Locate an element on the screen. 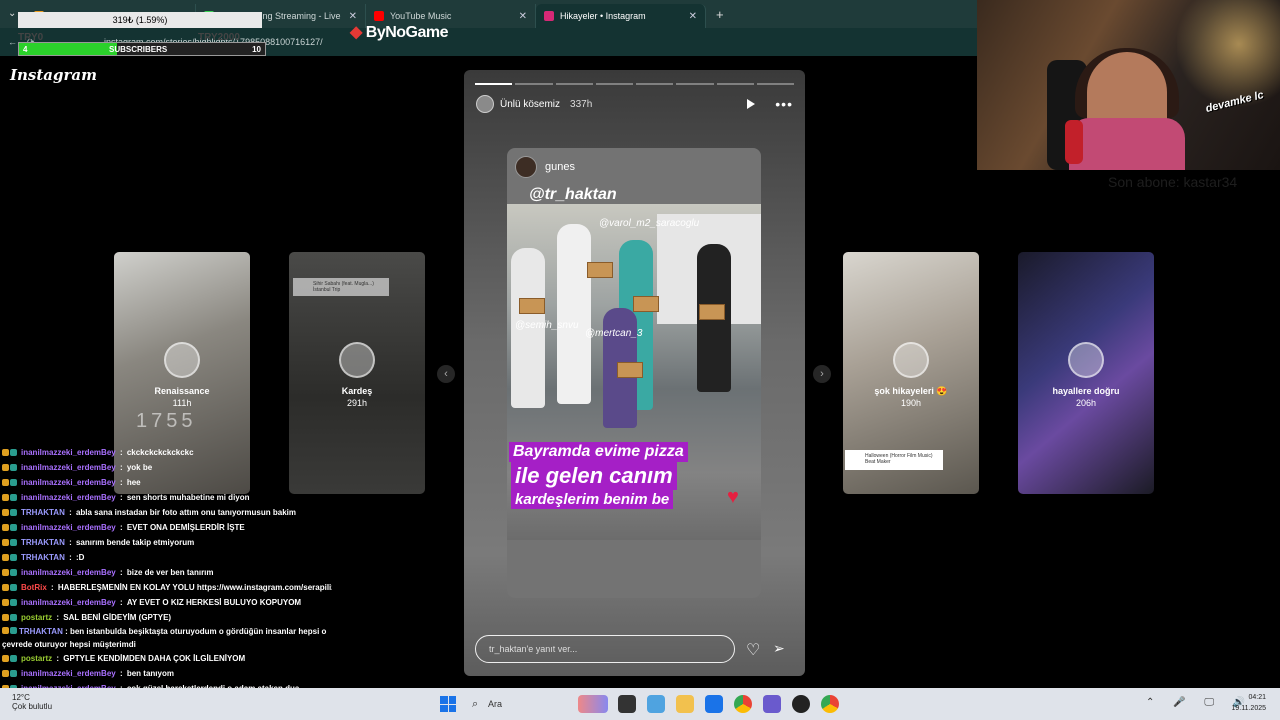 This screenshot has height=720, width=1280. story-name: hayallere doğru is located at coordinates (1086, 391).